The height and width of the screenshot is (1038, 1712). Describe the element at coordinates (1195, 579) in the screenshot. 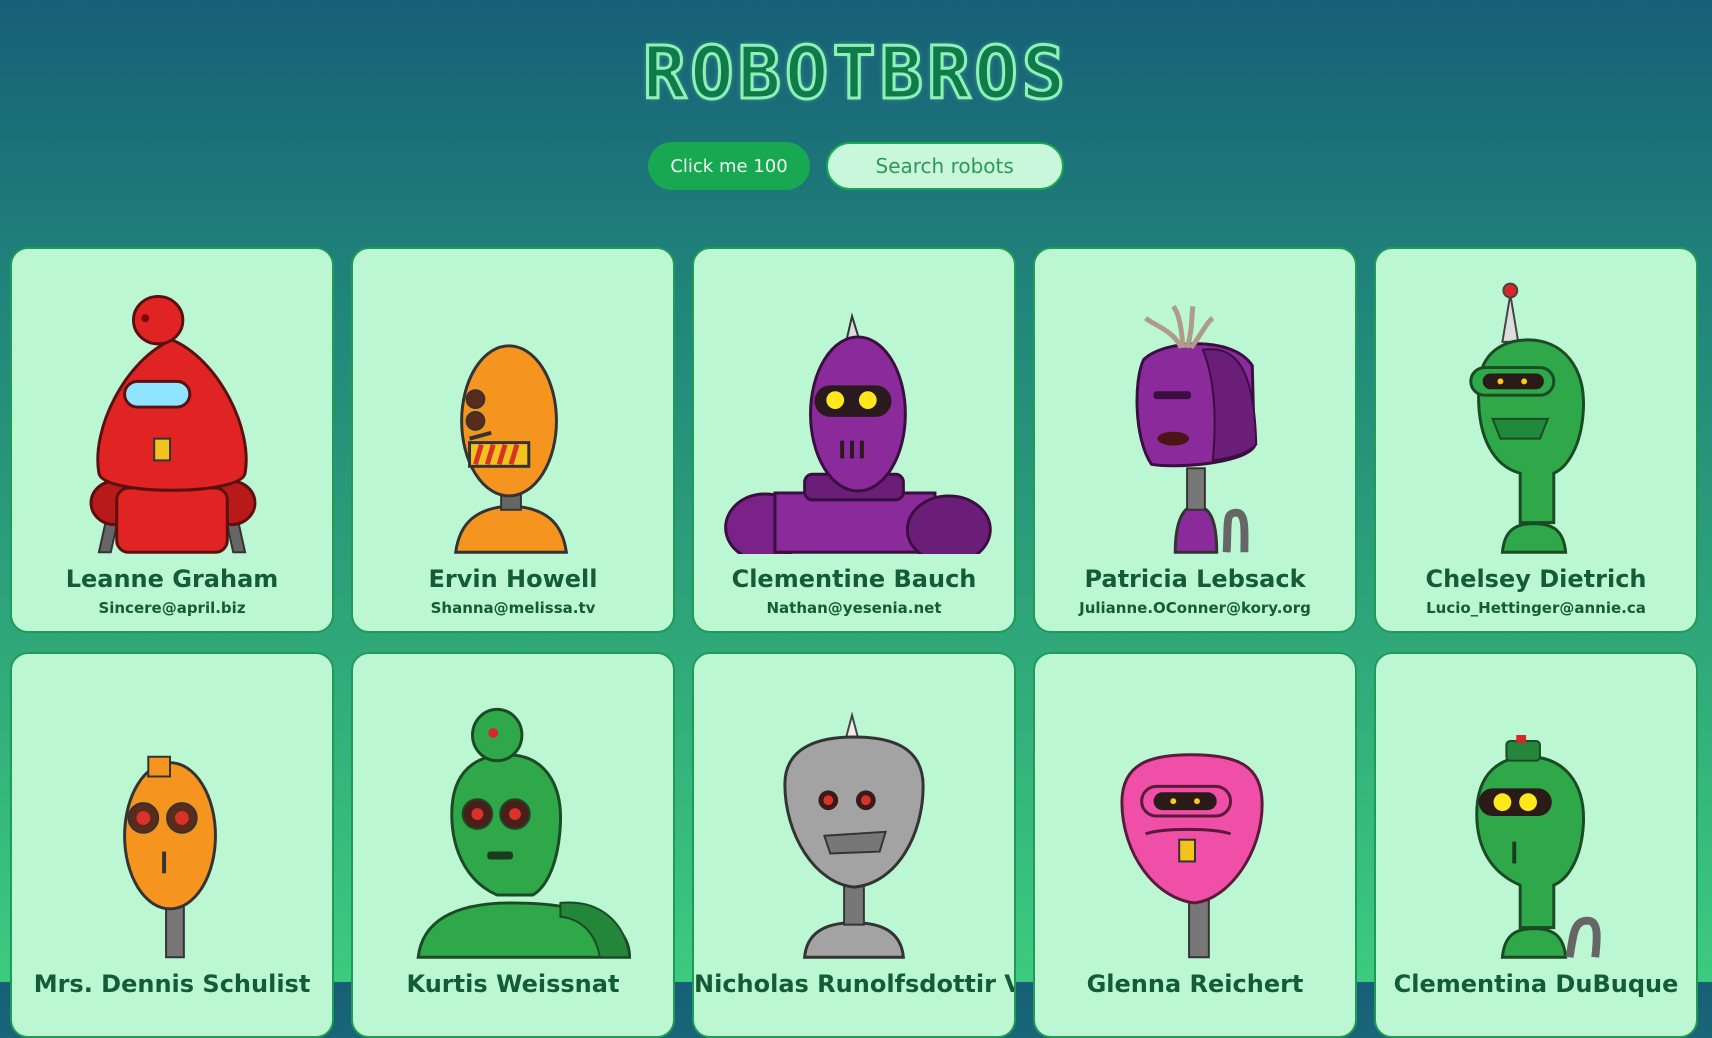

I see `robot-name: Patricia Lebsack` at that location.